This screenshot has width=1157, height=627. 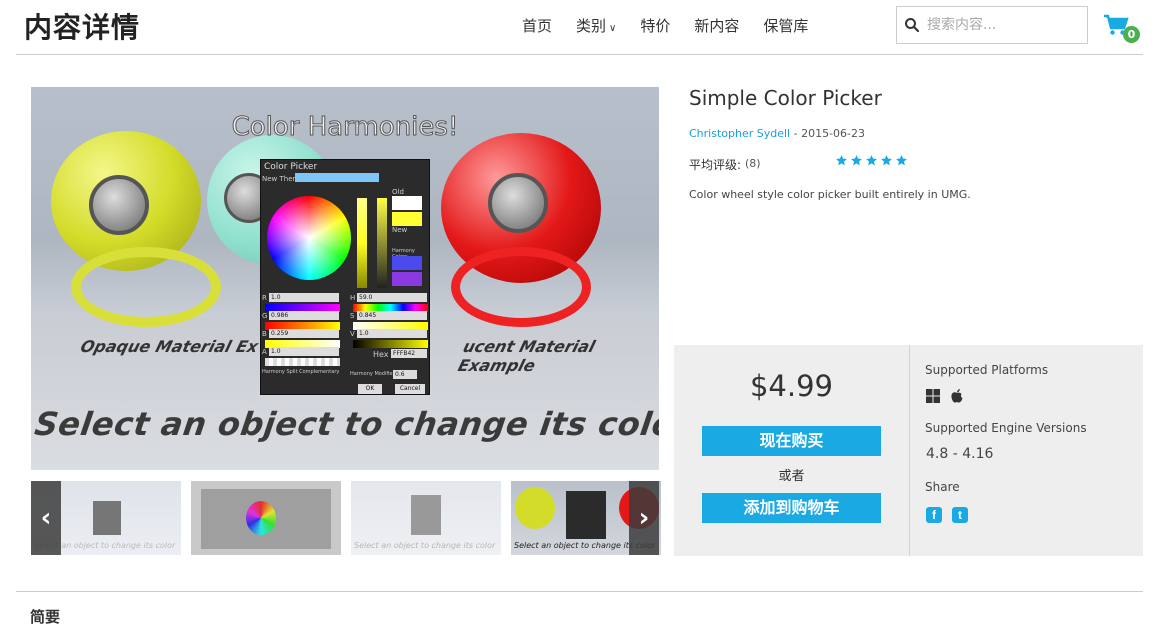 What do you see at coordinates (407, 219) in the screenshot?
I see `new-color-swatch` at bounding box center [407, 219].